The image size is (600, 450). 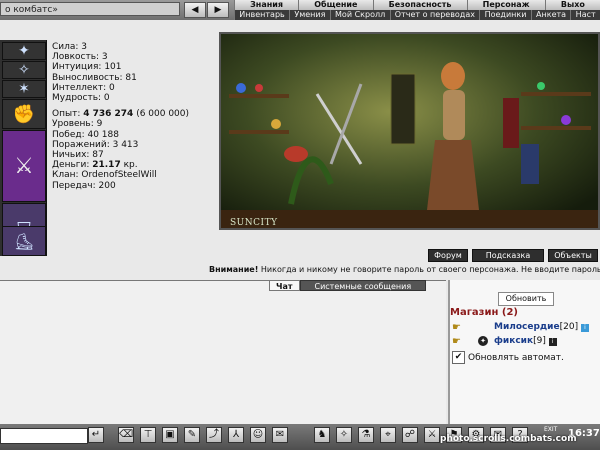 What do you see at coordinates (526, 299) in the screenshot?
I see `refresh-button: Обновить` at bounding box center [526, 299].